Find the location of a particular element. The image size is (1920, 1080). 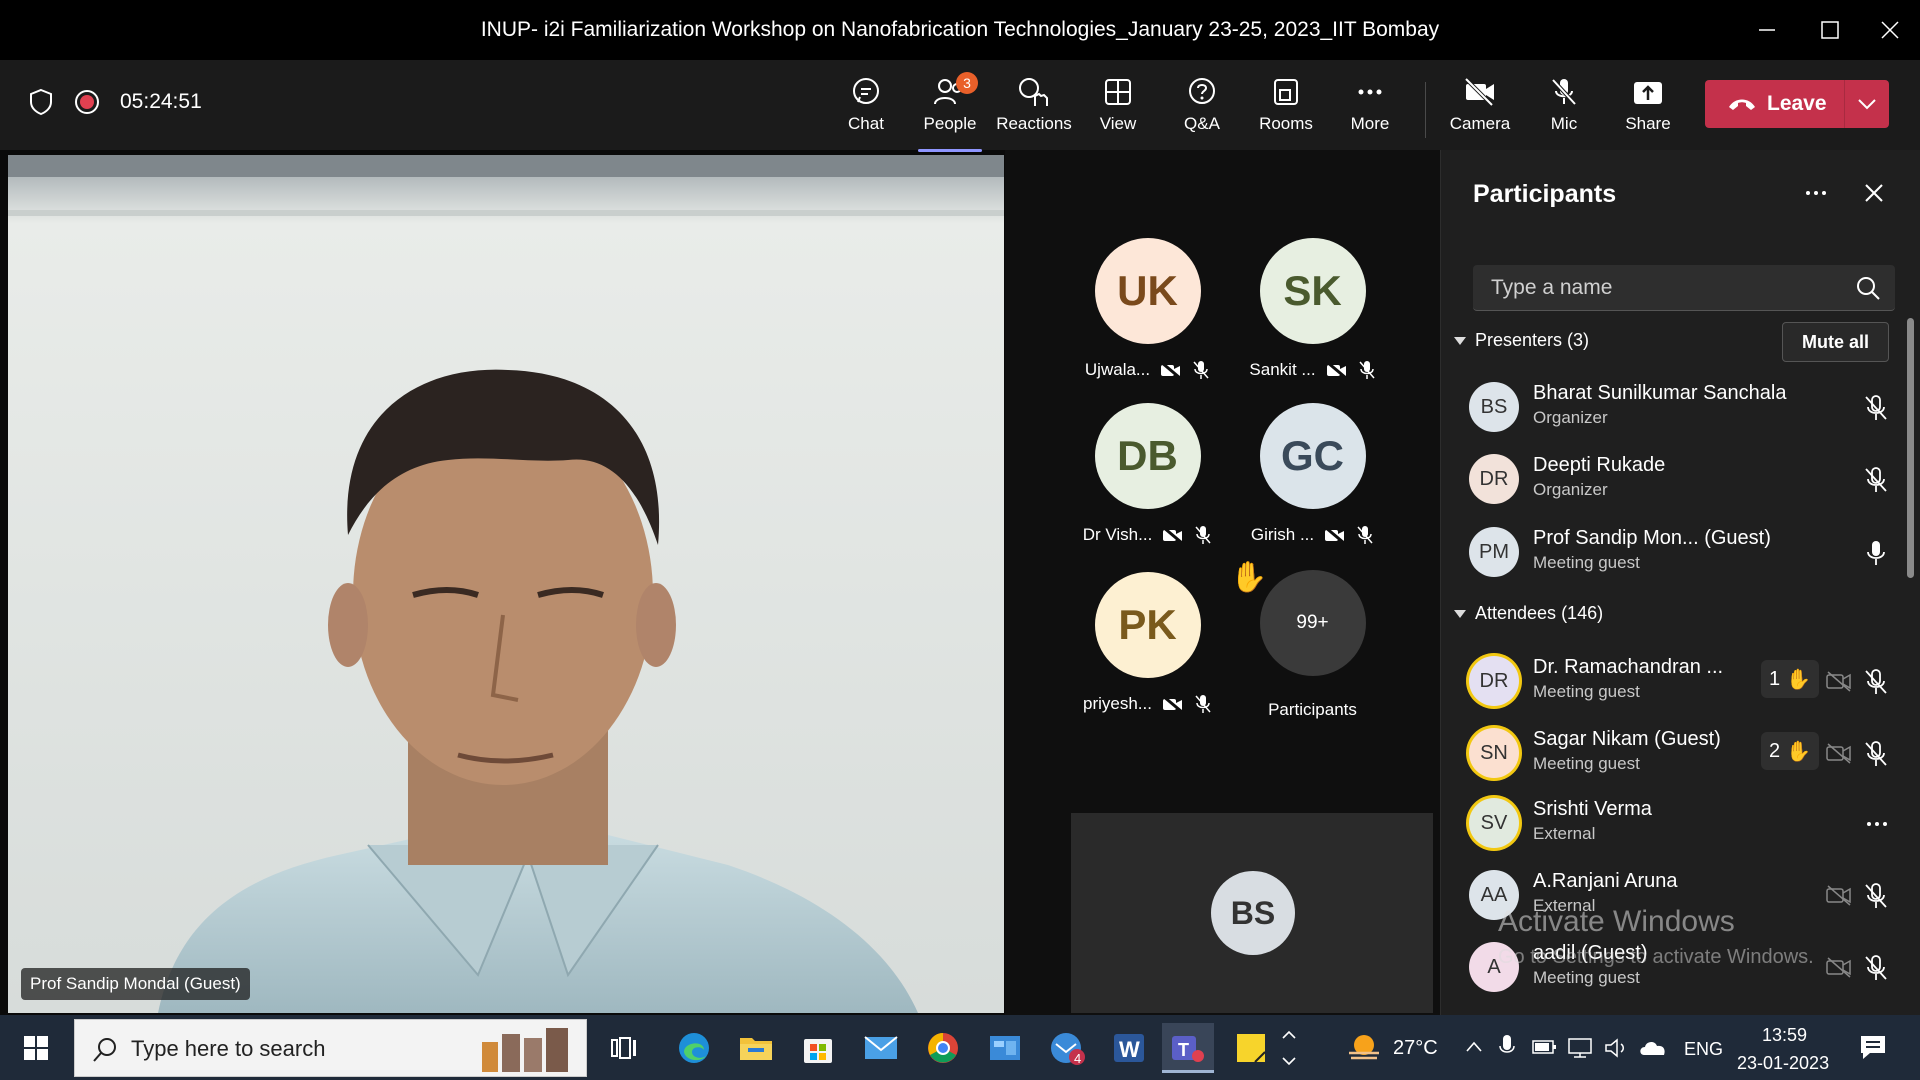

sticky-notes-app is located at coordinates (1251, 1048).